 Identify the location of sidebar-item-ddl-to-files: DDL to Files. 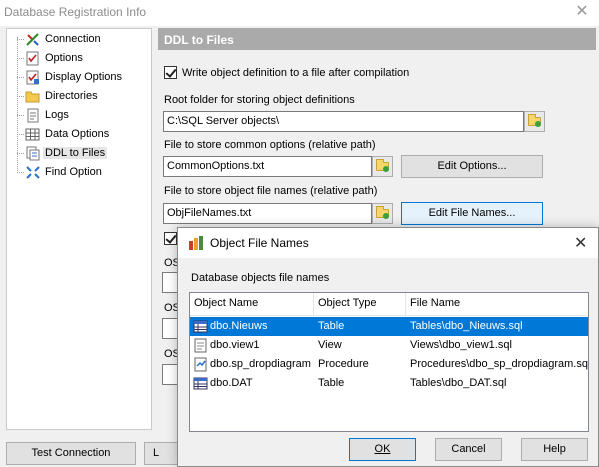
(79, 153).